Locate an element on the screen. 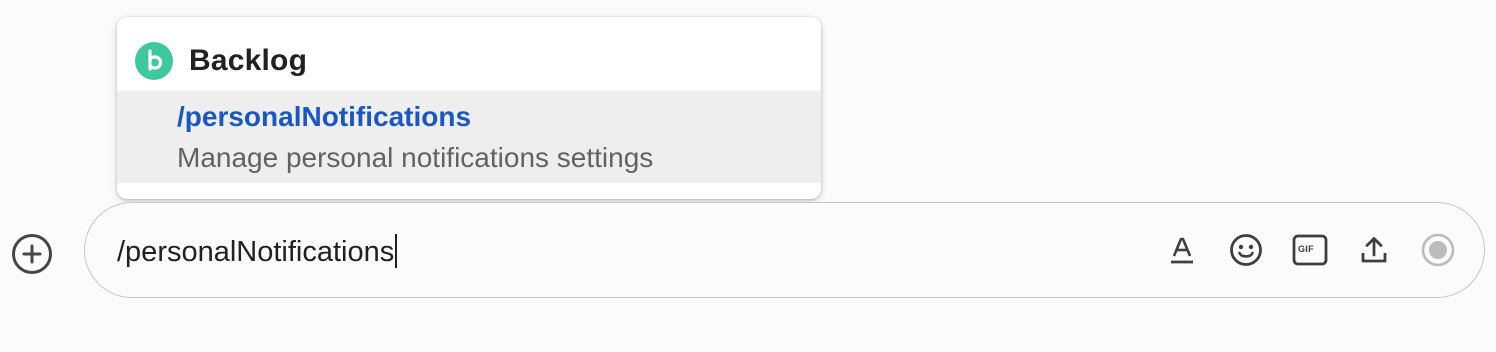 This screenshot has height=352, width=1496. emoji-icon is located at coordinates (1246, 250).